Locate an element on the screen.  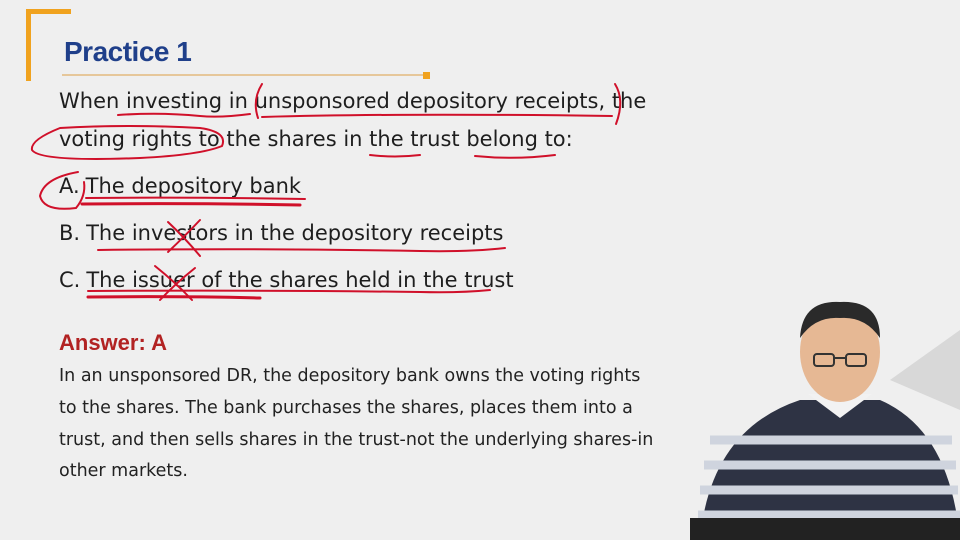
explanation-line-4: other markets. is located at coordinates (123, 471).